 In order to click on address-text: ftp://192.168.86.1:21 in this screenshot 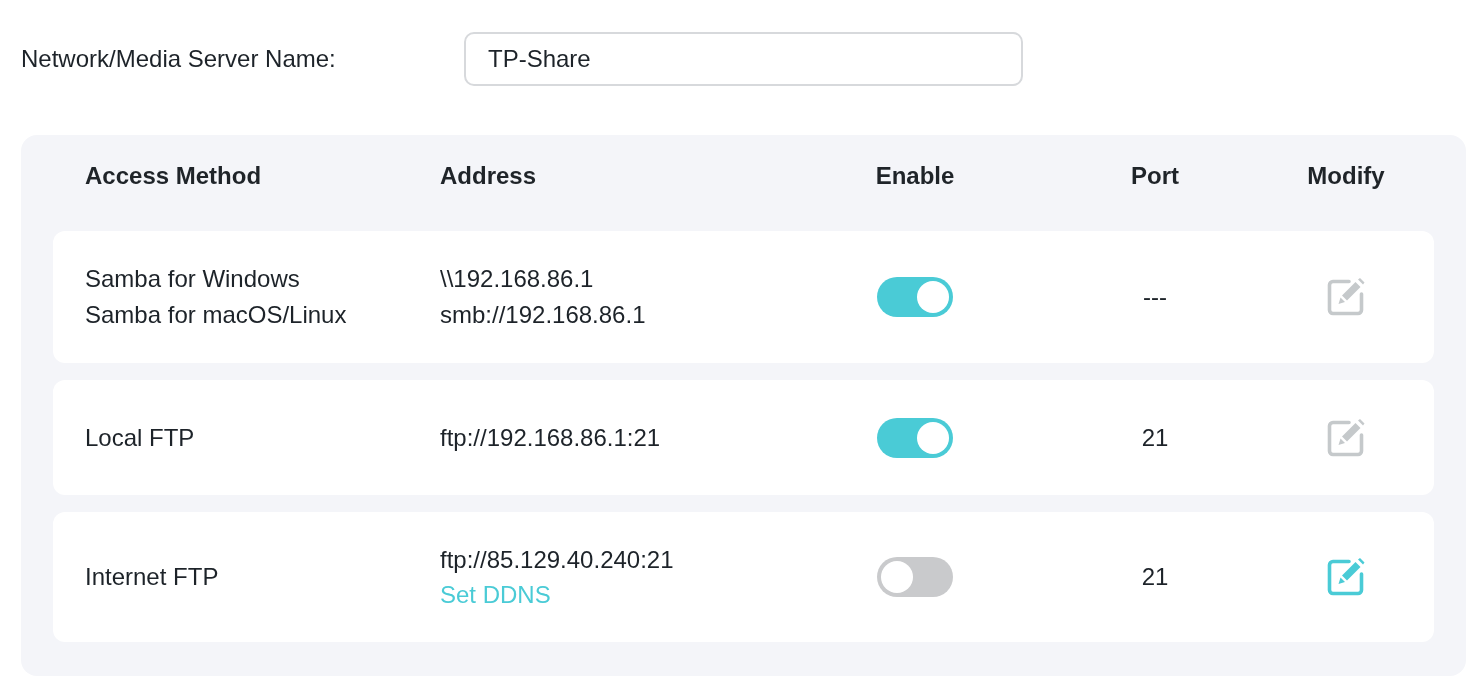, I will do `click(550, 437)`.